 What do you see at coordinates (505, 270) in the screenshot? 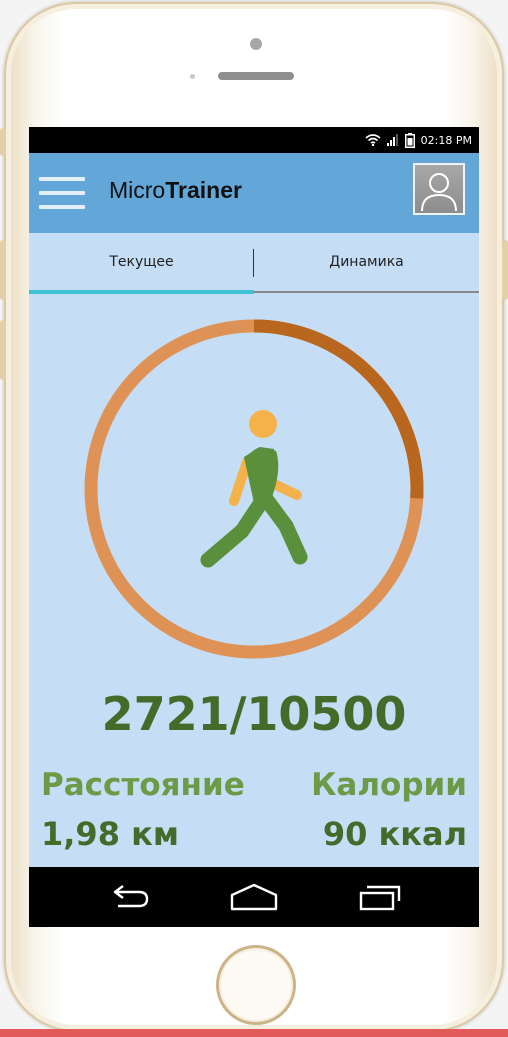
I see `power-button` at bounding box center [505, 270].